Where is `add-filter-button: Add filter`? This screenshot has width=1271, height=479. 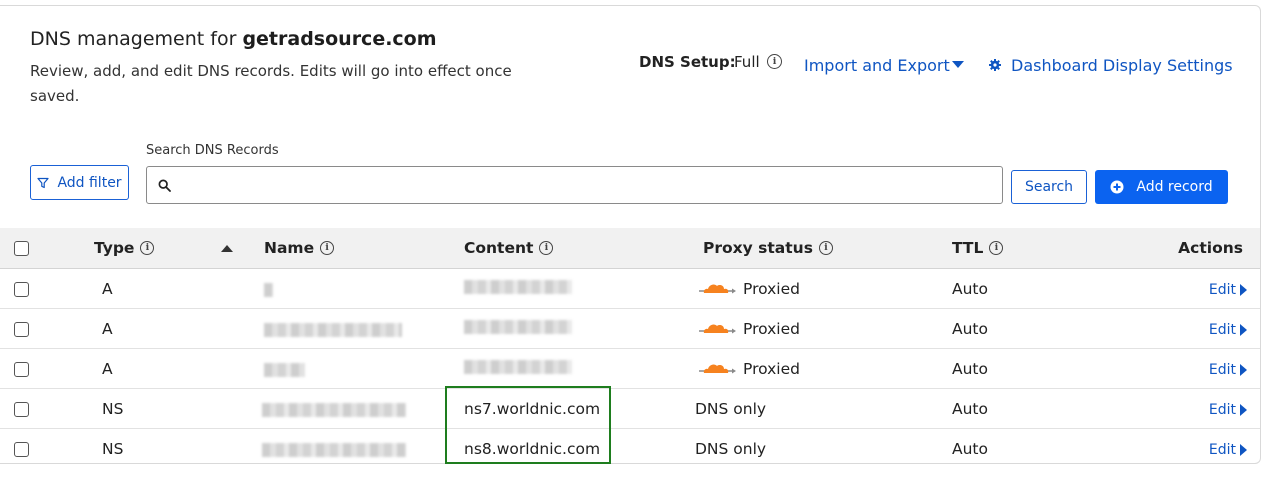 add-filter-button: Add filter is located at coordinates (79, 182).